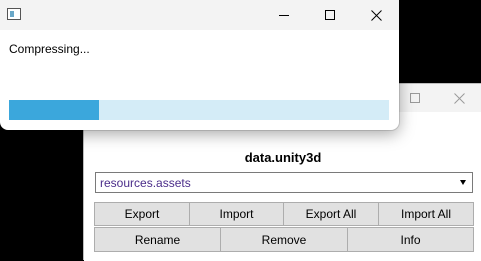 The image size is (481, 261). Describe the element at coordinates (236, 214) in the screenshot. I see `import-button: Import` at that location.